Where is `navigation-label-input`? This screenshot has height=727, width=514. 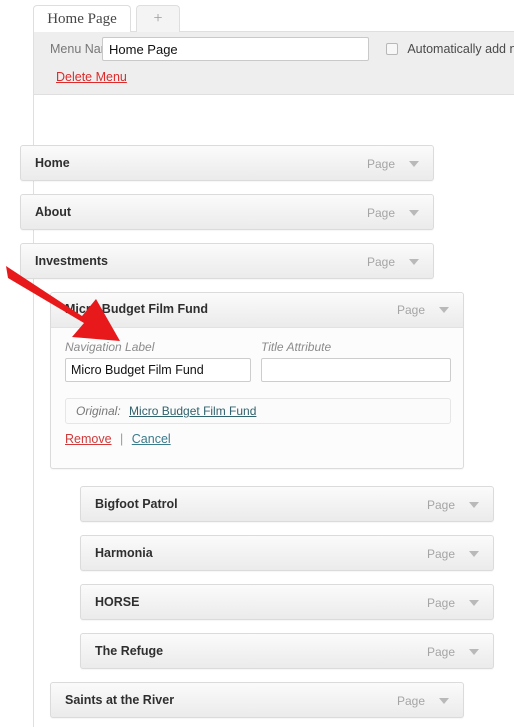
navigation-label-input is located at coordinates (158, 370).